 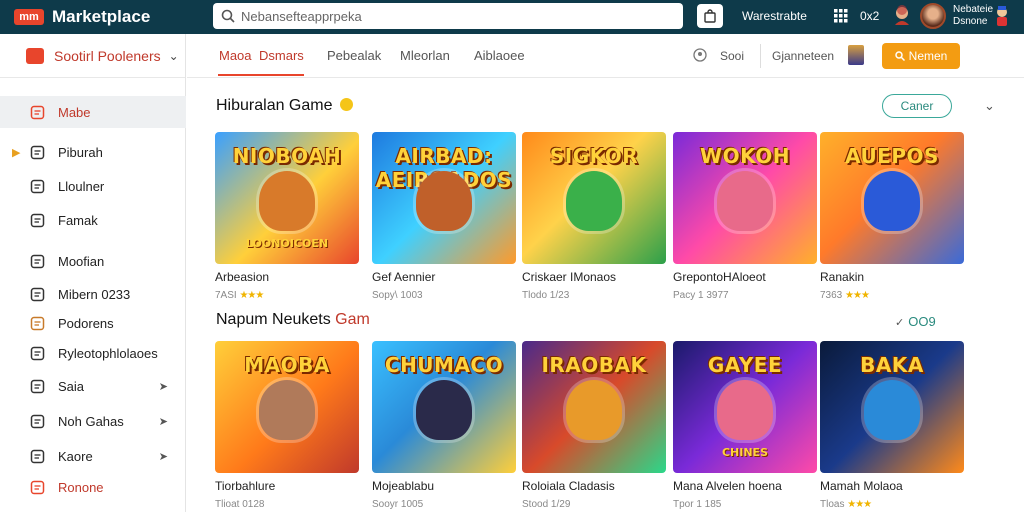 What do you see at coordinates (892, 486) in the screenshot?
I see `game-title: Mamah Molaoa` at bounding box center [892, 486].